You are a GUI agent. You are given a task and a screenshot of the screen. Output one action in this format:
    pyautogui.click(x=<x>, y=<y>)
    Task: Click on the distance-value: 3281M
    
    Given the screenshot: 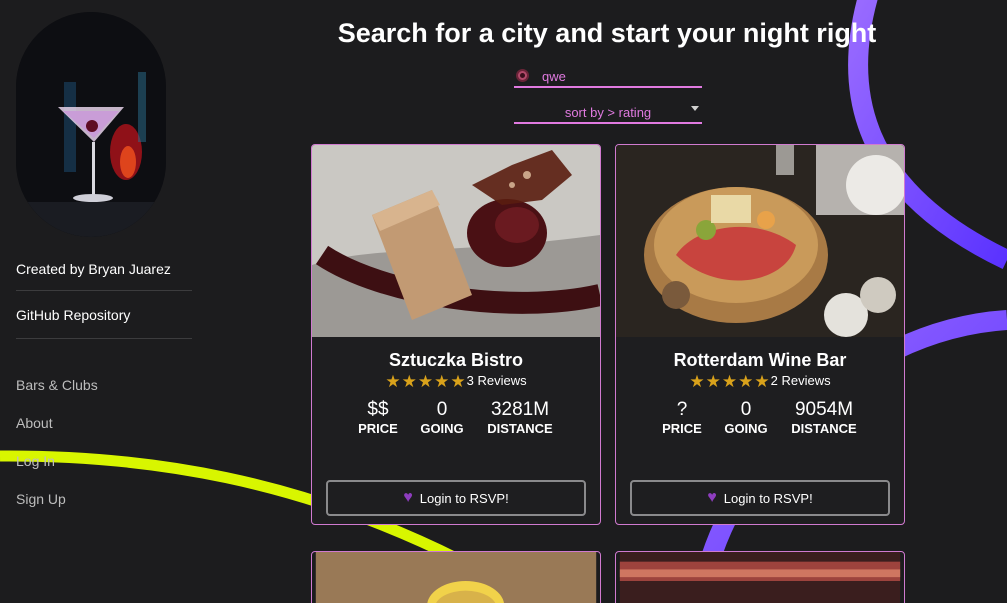 What is the action you would take?
    pyautogui.click(x=520, y=409)
    